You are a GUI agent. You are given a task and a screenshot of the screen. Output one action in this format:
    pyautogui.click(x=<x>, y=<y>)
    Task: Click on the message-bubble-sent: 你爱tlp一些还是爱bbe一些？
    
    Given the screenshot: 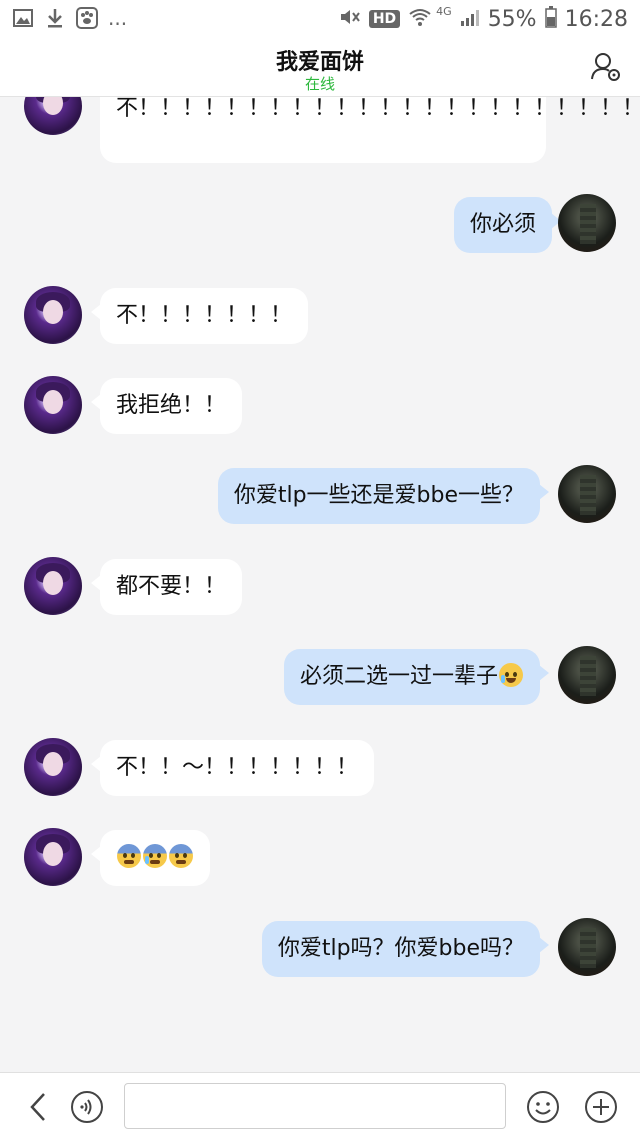 What is the action you would take?
    pyautogui.click(x=383, y=496)
    